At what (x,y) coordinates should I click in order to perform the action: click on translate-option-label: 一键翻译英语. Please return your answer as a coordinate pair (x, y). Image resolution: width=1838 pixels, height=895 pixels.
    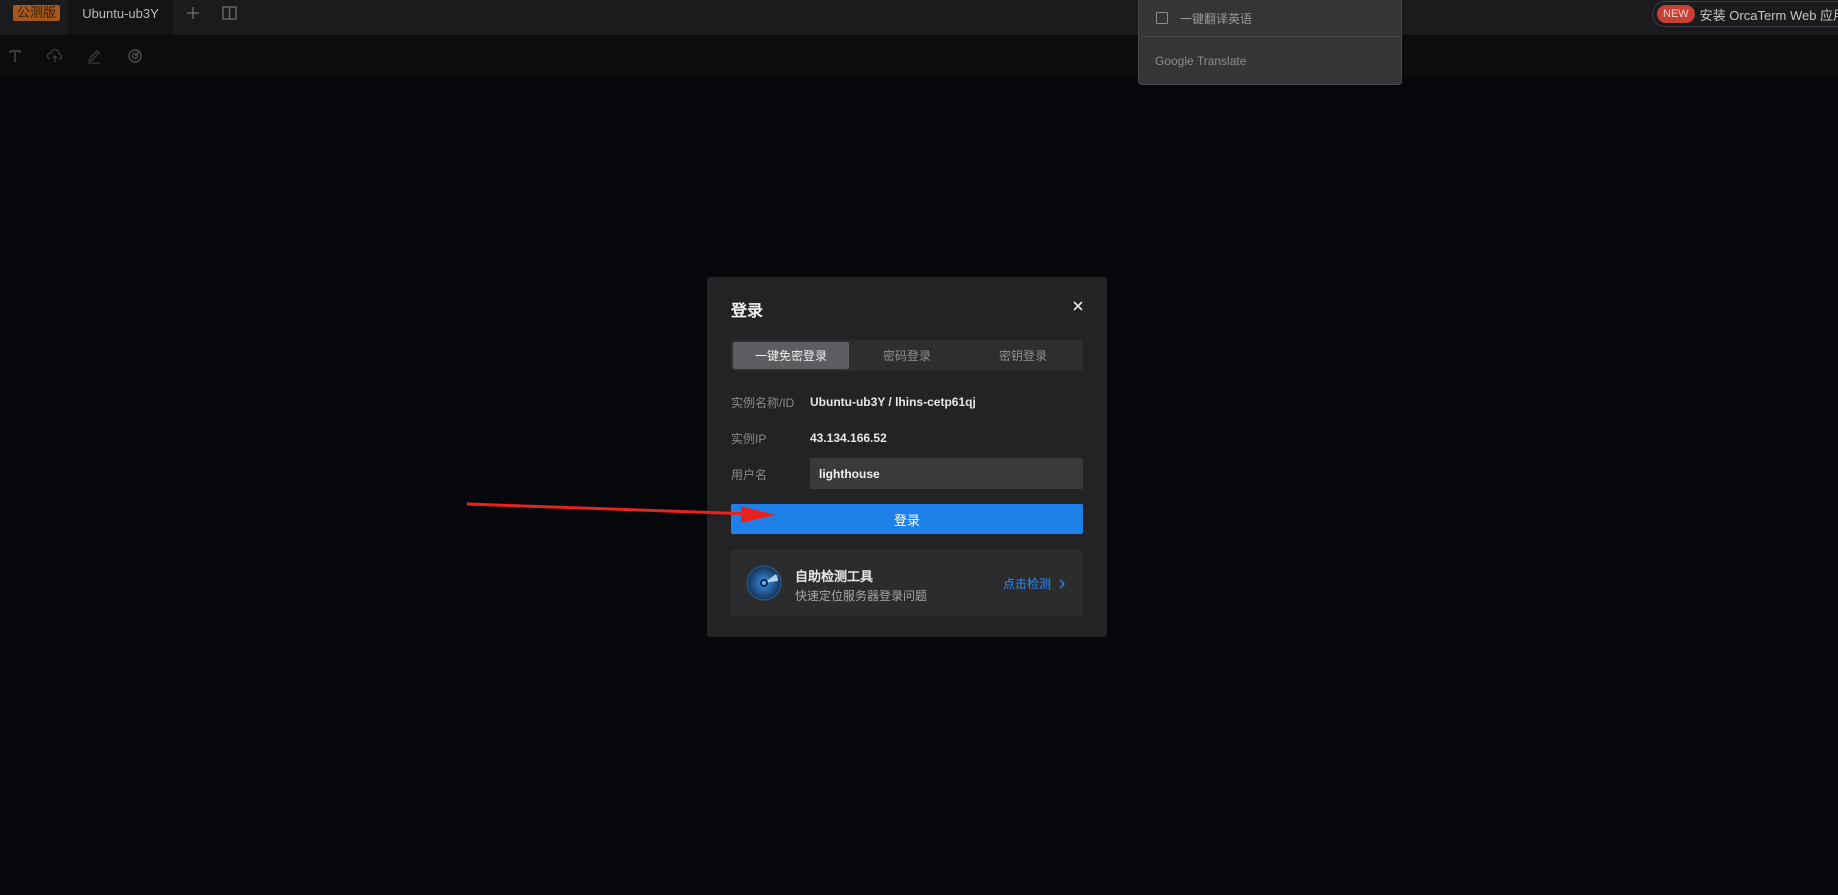
    Looking at the image, I should click on (1216, 18).